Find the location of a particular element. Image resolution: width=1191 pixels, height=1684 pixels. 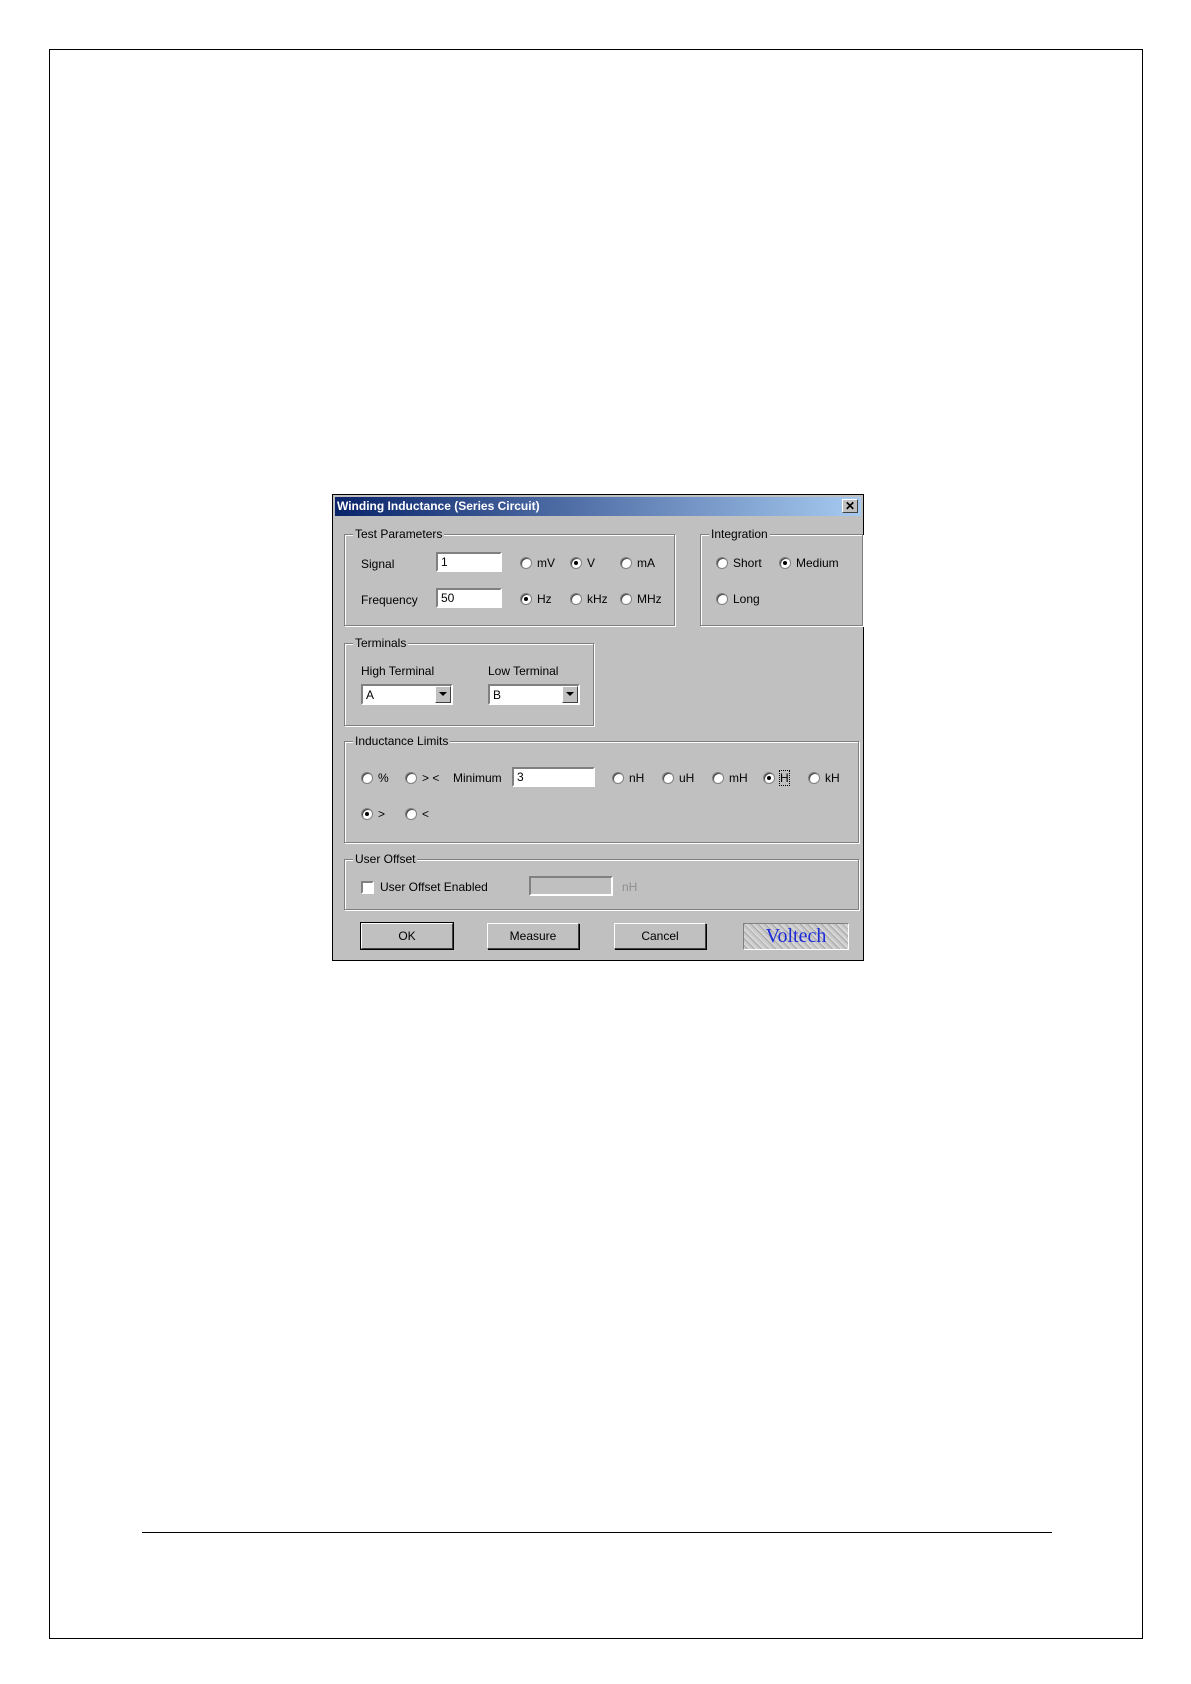

radio-label: mA is located at coordinates (646, 563).